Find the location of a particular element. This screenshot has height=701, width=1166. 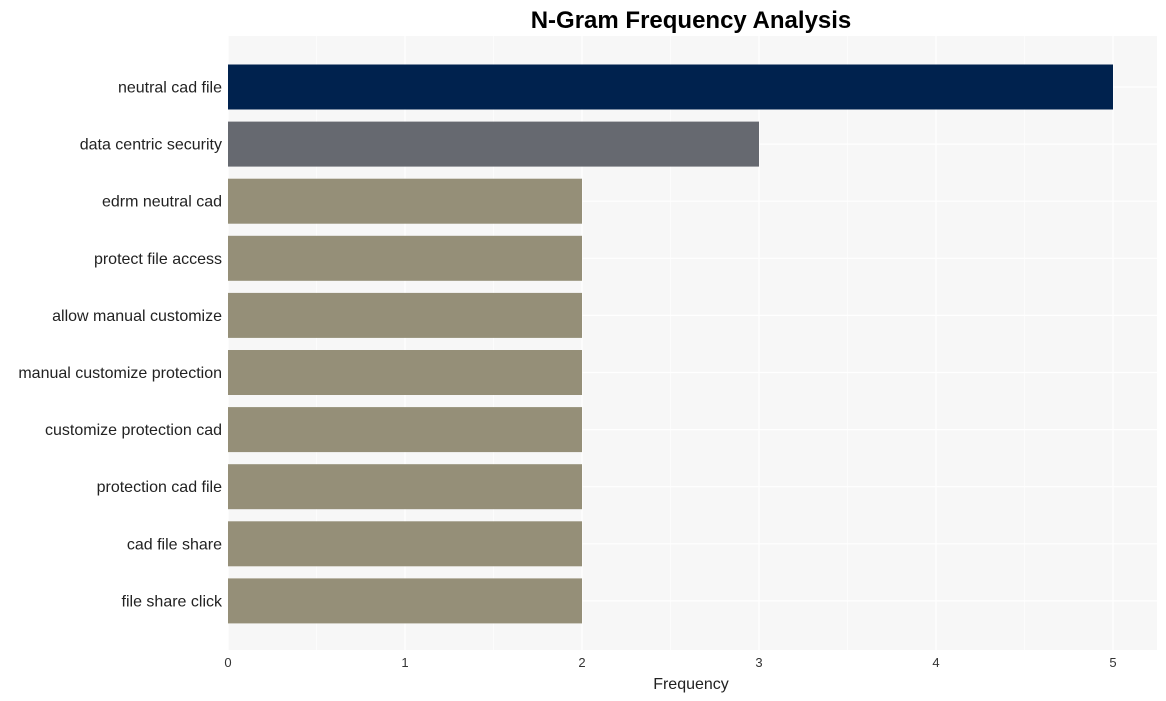

y-tick-label: protection cad file is located at coordinates (160, 487).